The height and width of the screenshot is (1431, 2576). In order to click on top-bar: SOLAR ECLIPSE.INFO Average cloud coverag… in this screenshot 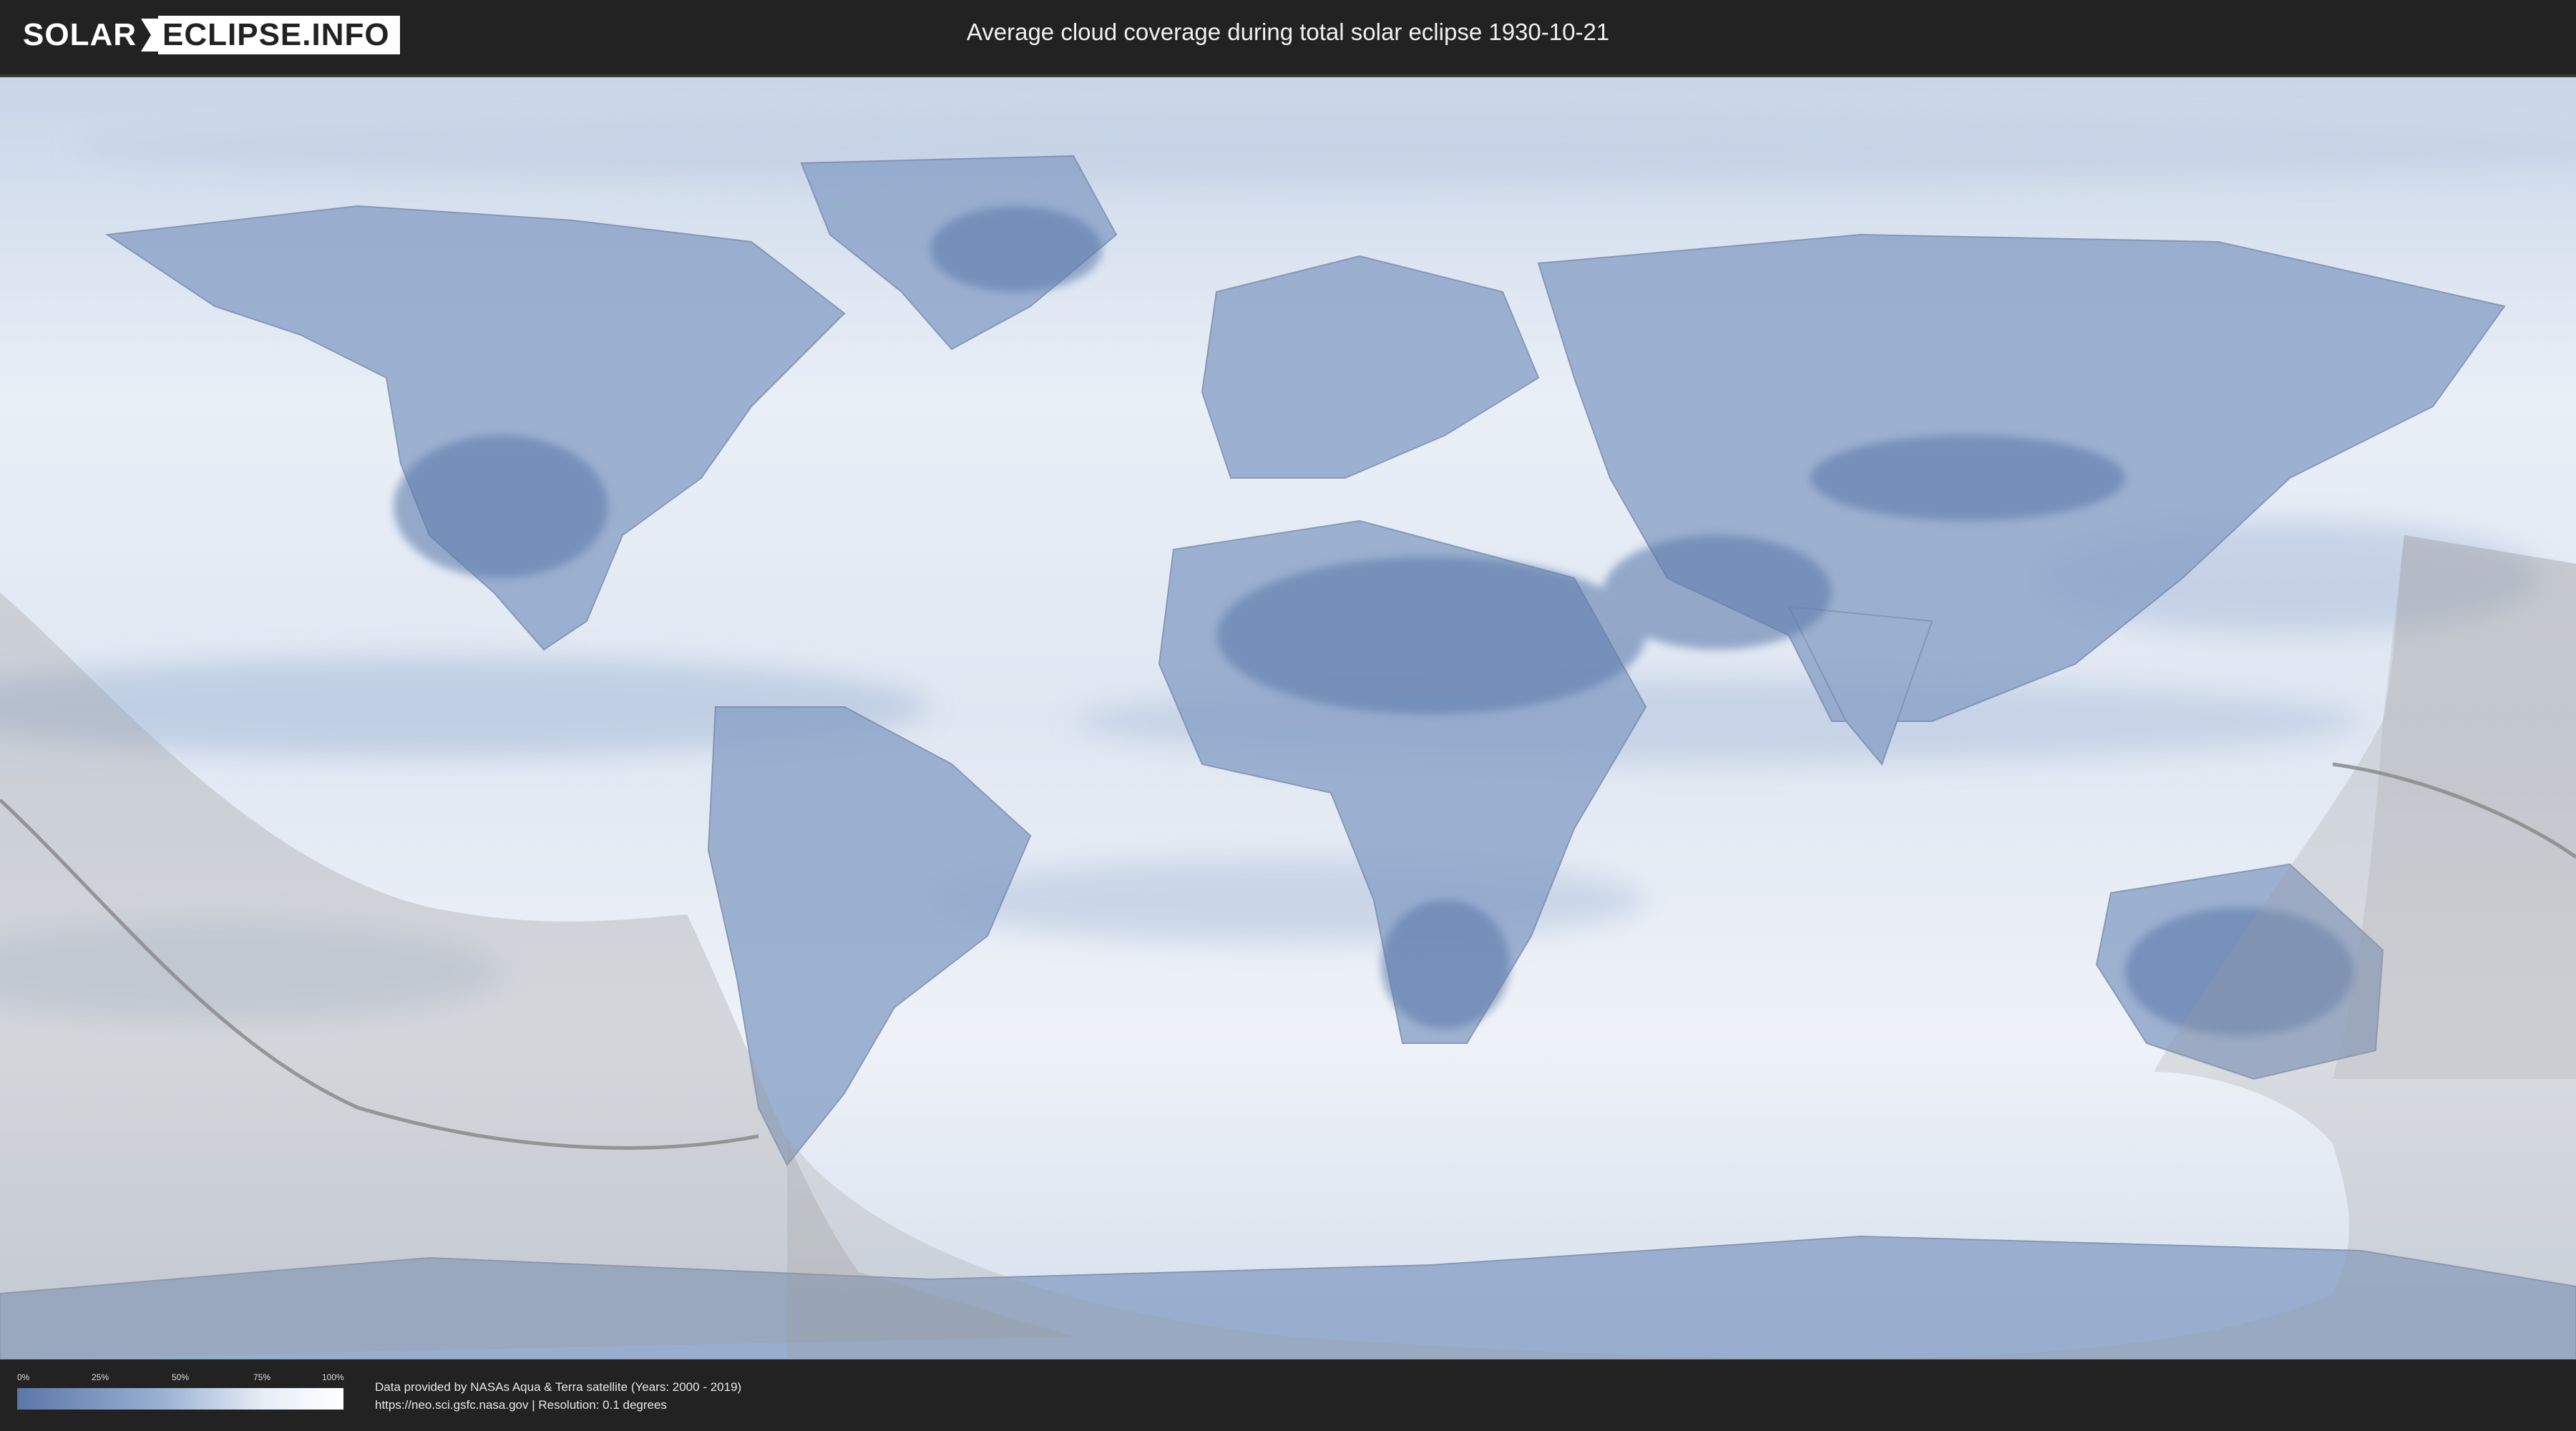, I will do `click(1288, 36)`.